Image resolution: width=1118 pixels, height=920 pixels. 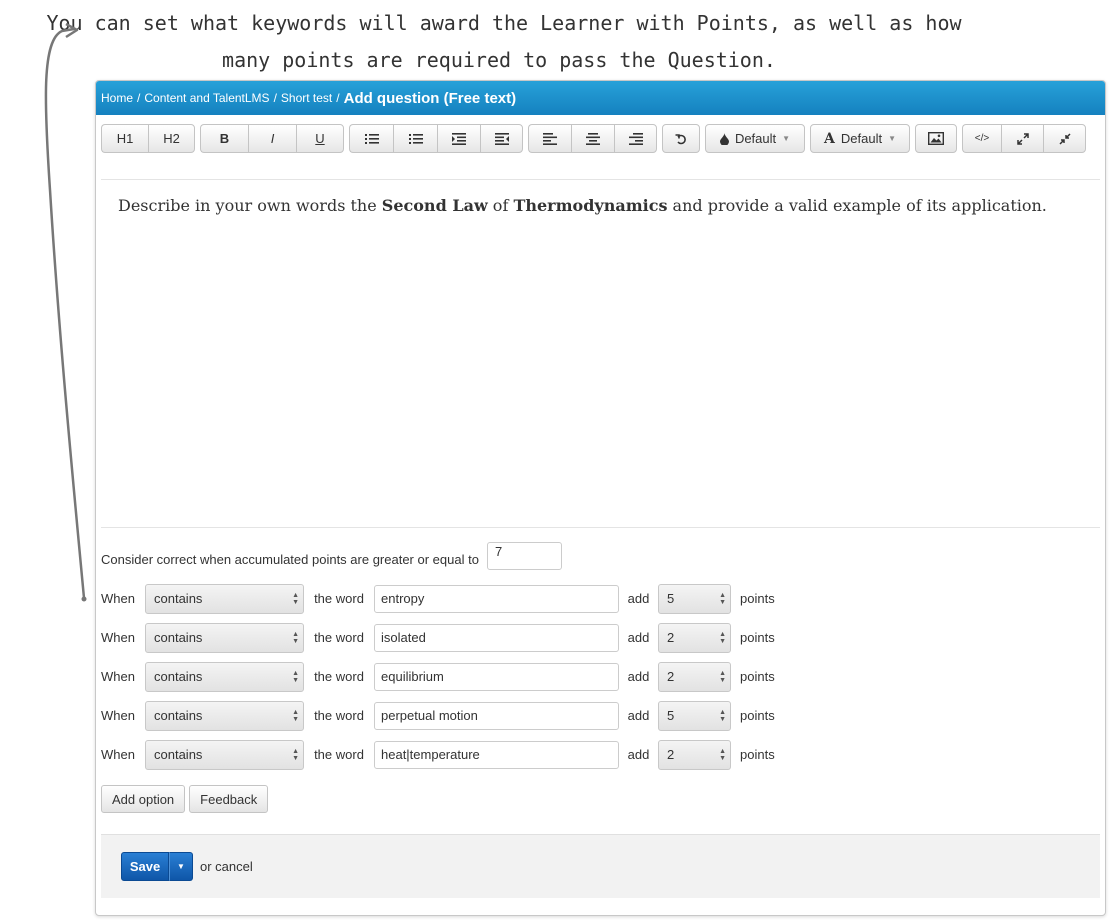 What do you see at coordinates (430, 98) in the screenshot?
I see `page-title: Add question (Free text)` at bounding box center [430, 98].